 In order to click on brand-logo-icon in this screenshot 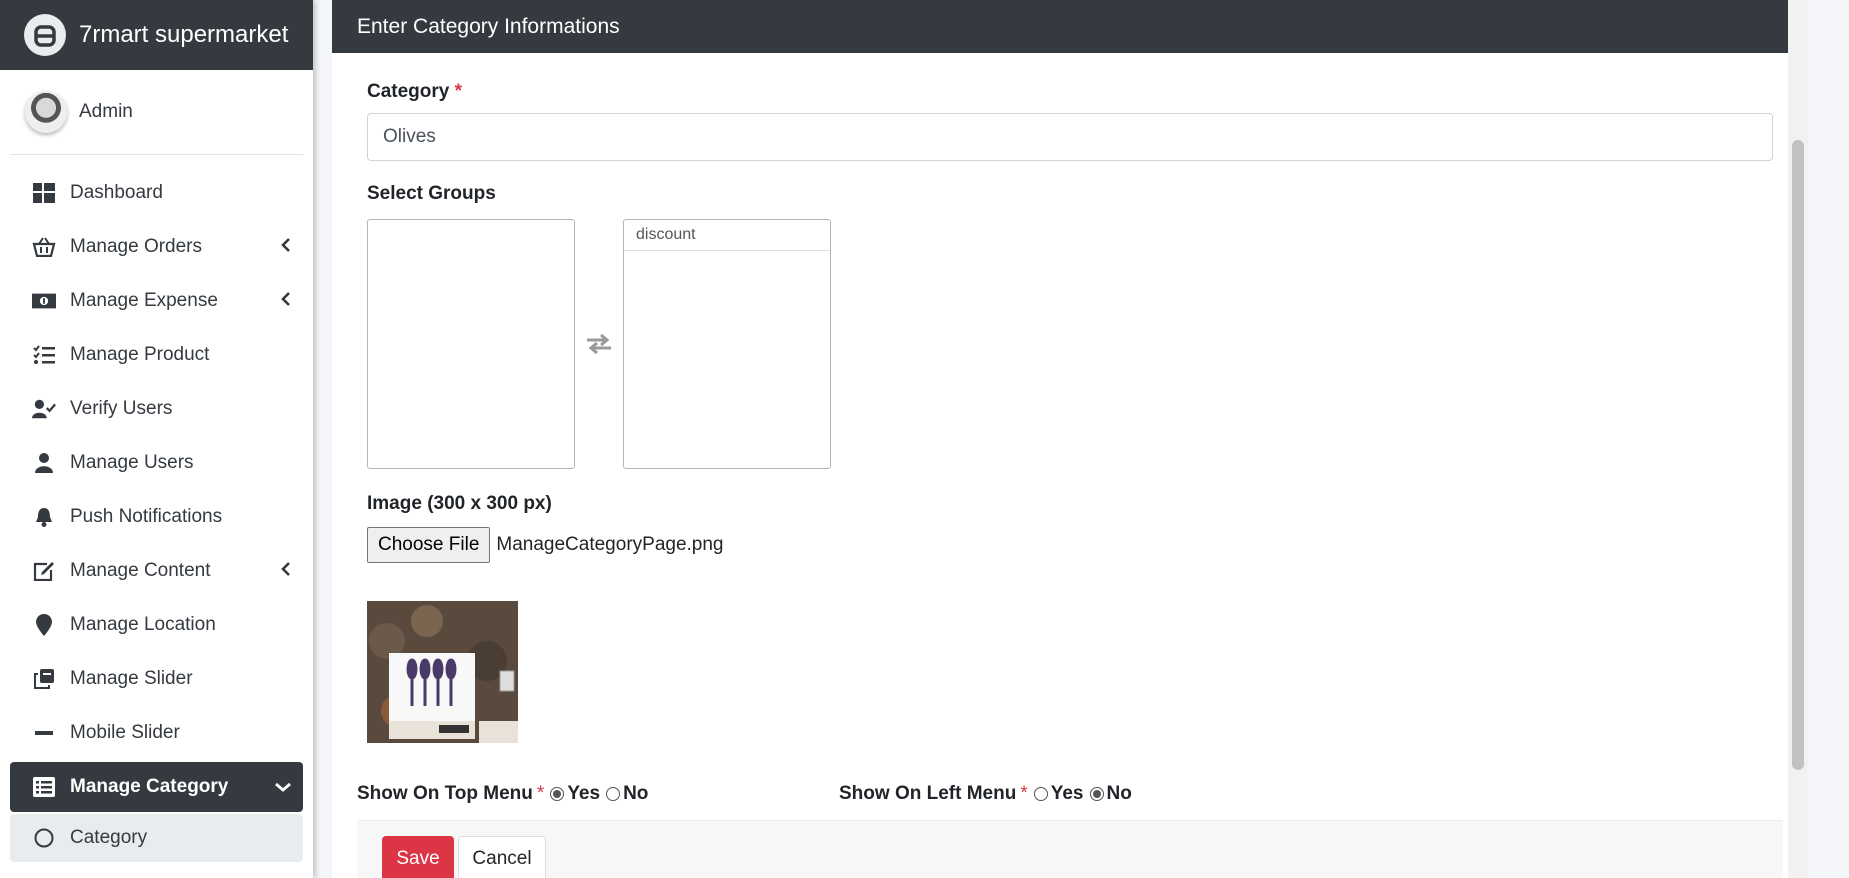, I will do `click(45, 35)`.